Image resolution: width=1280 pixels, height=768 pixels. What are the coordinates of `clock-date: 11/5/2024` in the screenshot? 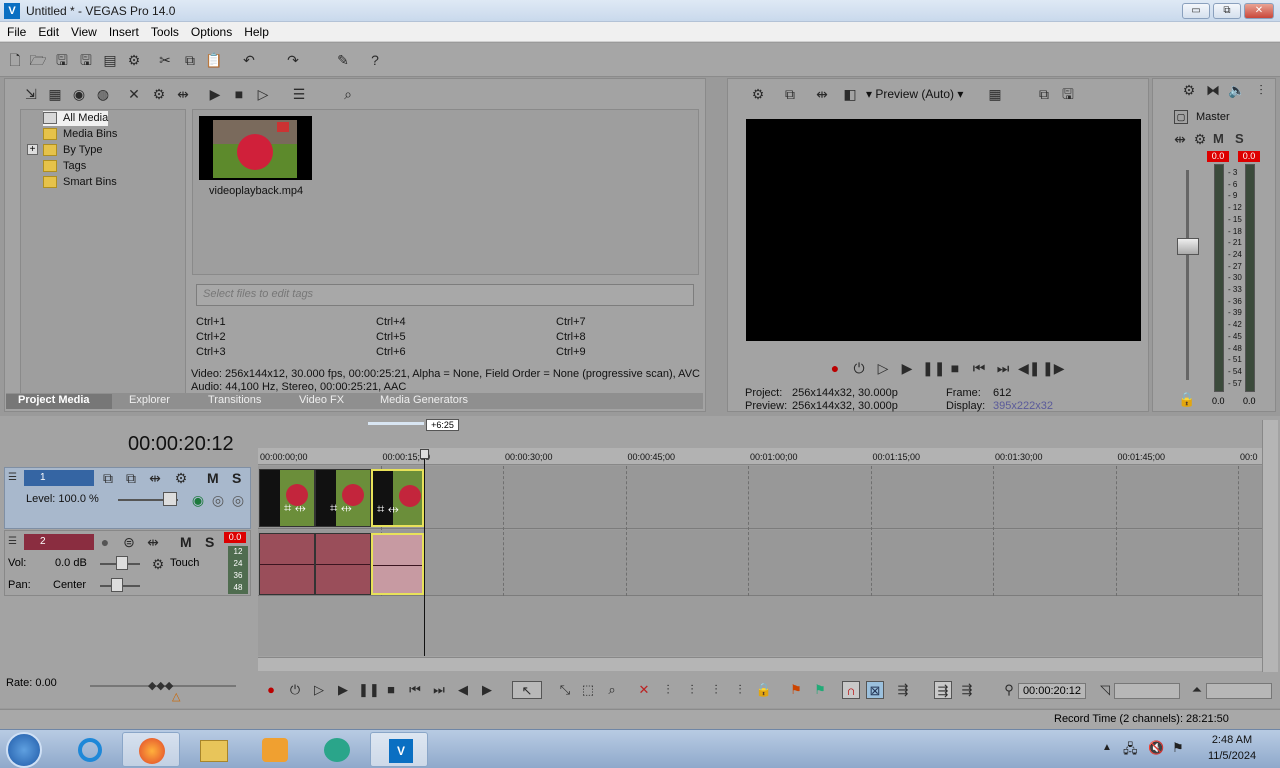 It's located at (1232, 756).